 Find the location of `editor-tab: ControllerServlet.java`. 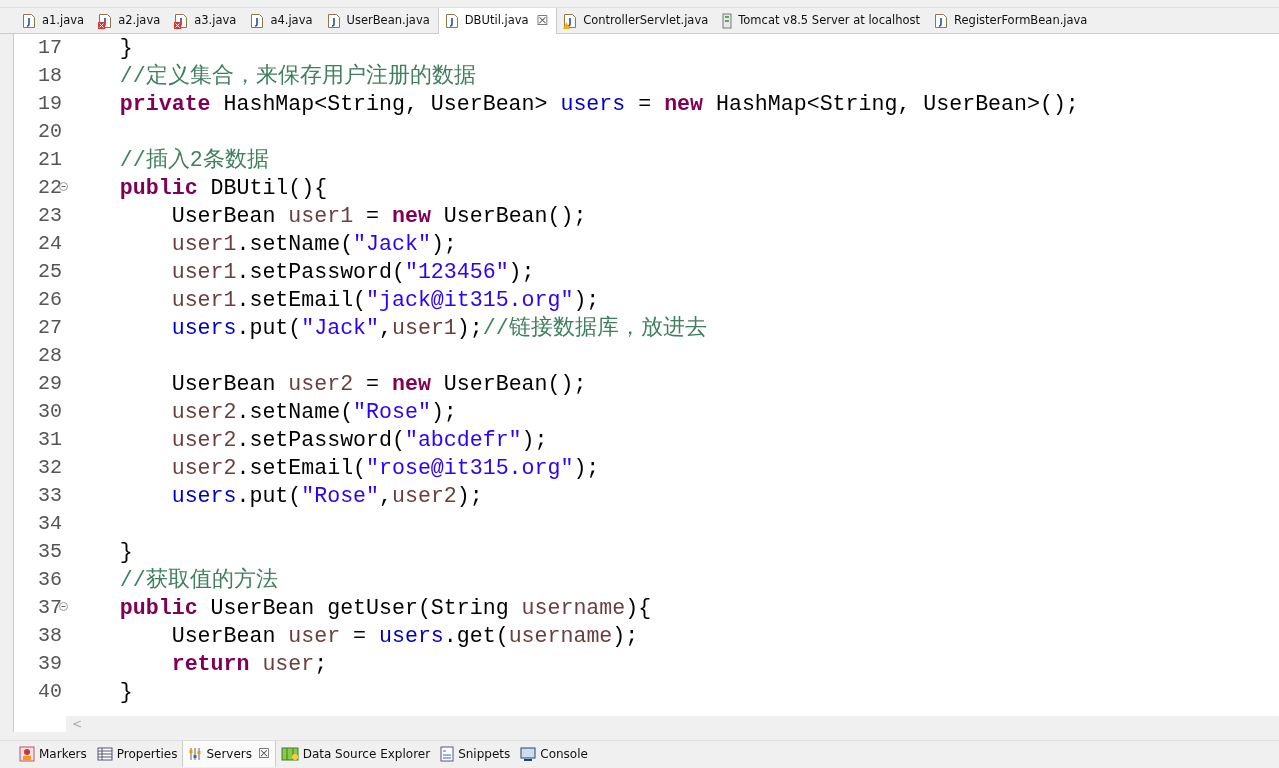

editor-tab: ControllerServlet.java is located at coordinates (637, 21).